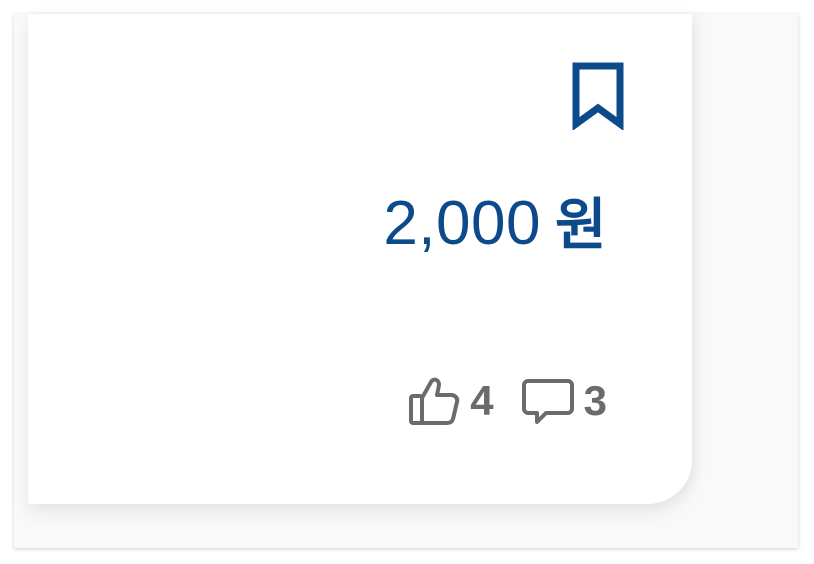  Describe the element at coordinates (434, 401) in the screenshot. I see `thumbs-up-icon` at that location.